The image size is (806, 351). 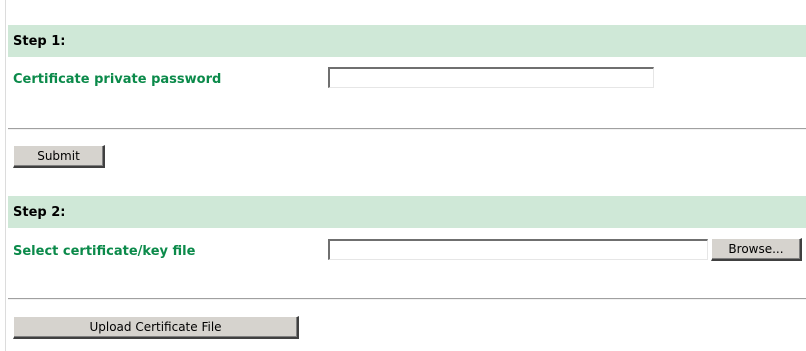 What do you see at coordinates (39, 212) in the screenshot?
I see `step2-title: Step 2:` at bounding box center [39, 212].